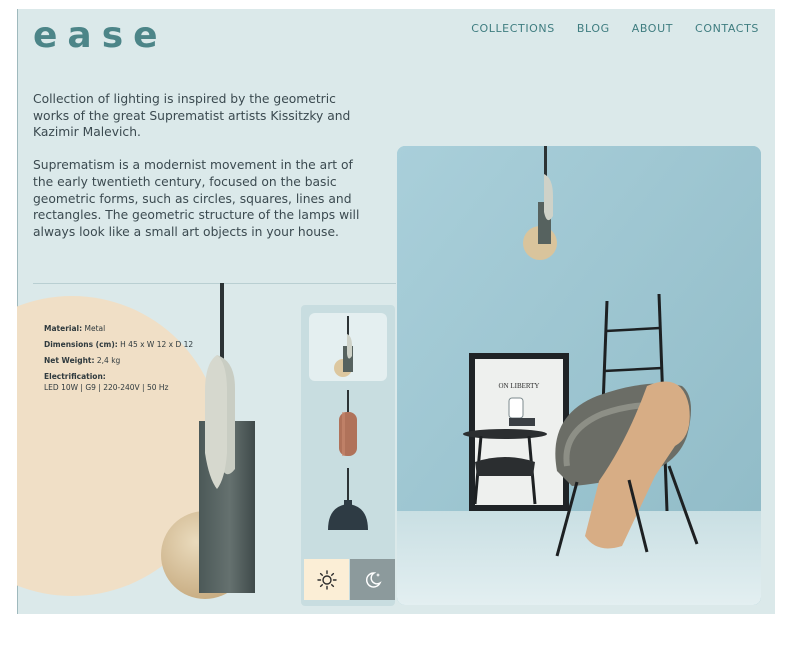 This screenshot has width=796, height=645. I want to click on main-nav: COLLECTIONS BLOG ABOUT CONTACTS, so click(615, 28).